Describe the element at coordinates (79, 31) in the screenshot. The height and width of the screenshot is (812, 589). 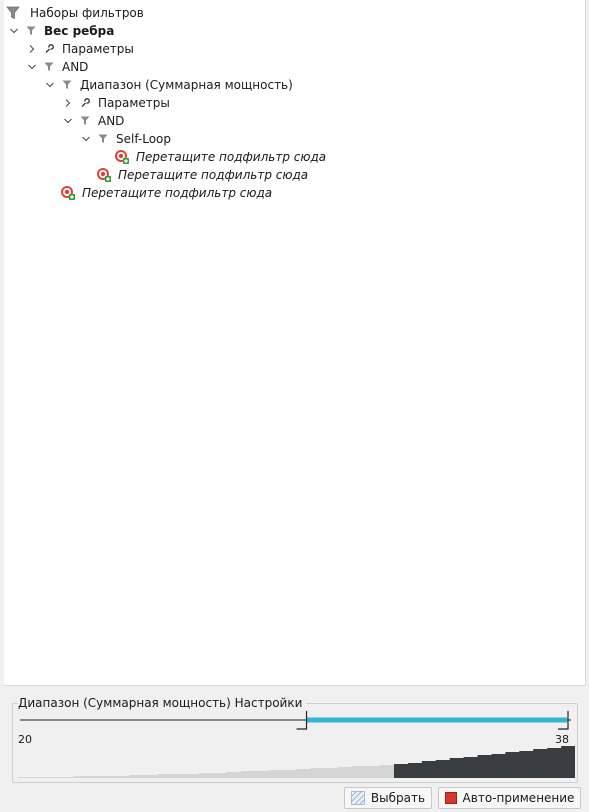
I see `tree-item-label: Вес ребра` at that location.